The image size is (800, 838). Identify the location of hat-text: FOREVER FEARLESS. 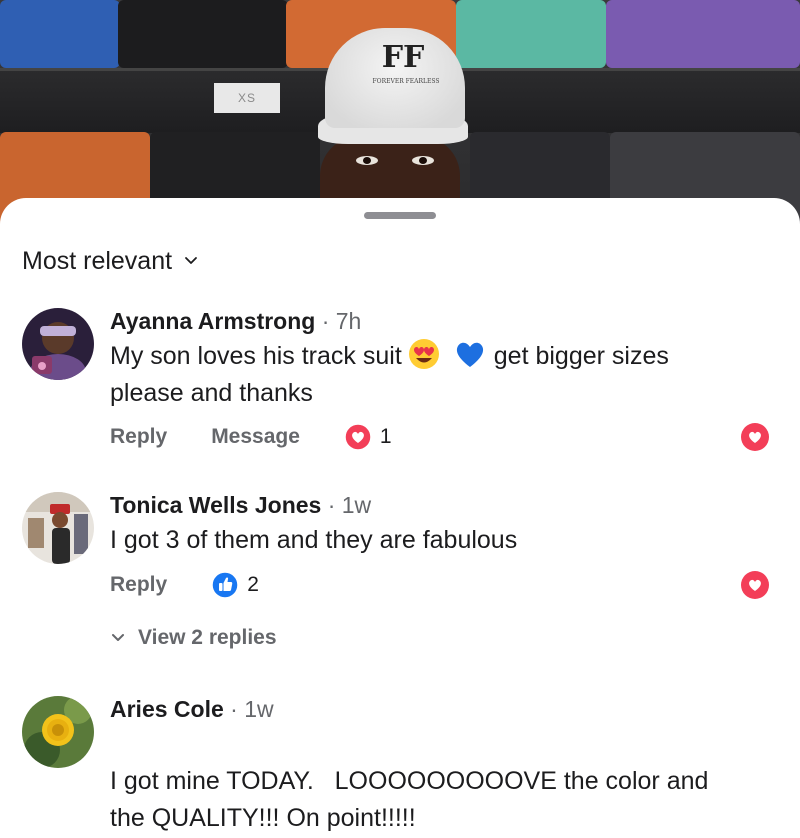
(406, 81).